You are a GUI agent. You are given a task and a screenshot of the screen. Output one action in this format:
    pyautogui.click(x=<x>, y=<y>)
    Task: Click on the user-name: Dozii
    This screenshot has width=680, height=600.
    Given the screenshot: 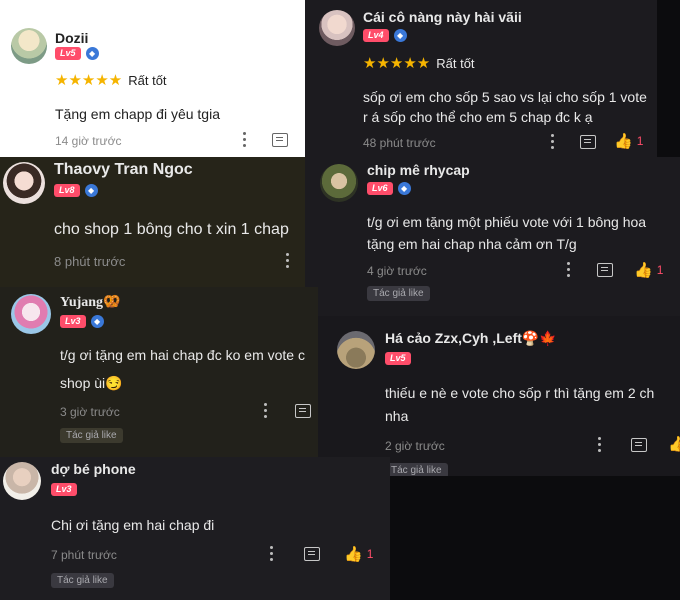 What is the action you would take?
    pyautogui.click(x=71, y=38)
    